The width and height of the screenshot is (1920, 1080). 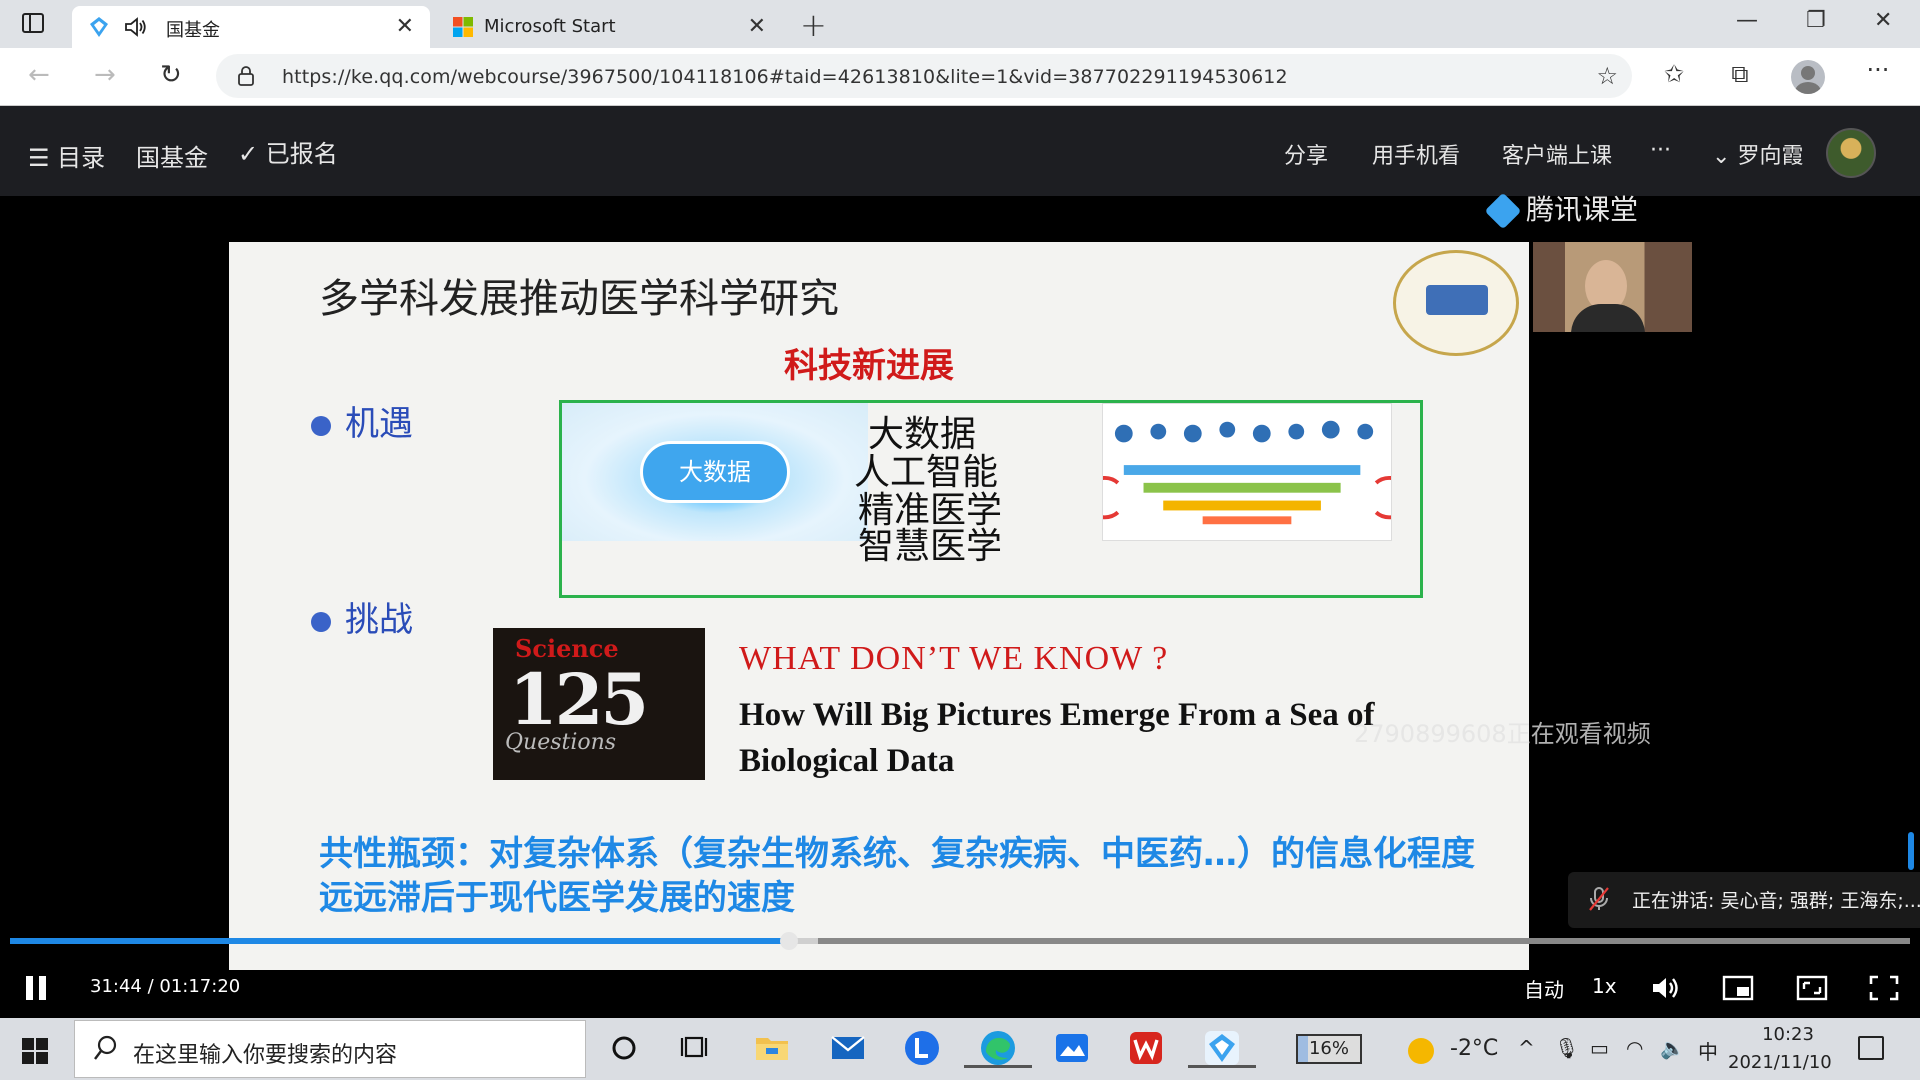 What do you see at coordinates (1072, 1048) in the screenshot?
I see `photos-icon` at bounding box center [1072, 1048].